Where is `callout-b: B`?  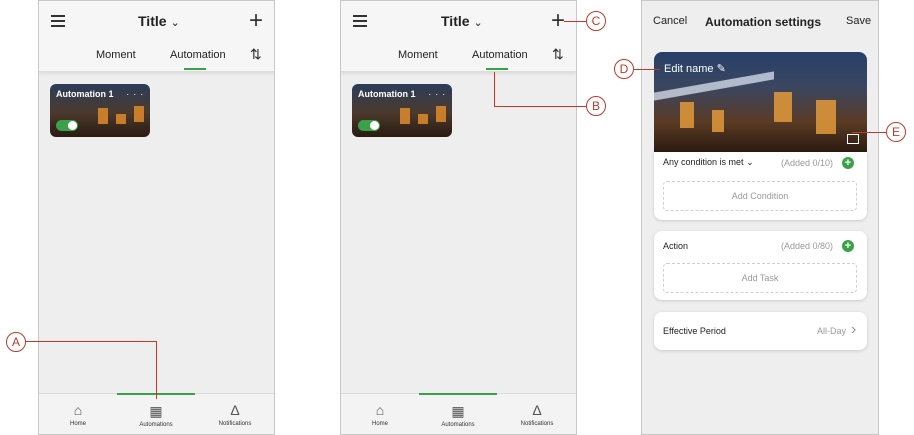 callout-b: B is located at coordinates (596, 106).